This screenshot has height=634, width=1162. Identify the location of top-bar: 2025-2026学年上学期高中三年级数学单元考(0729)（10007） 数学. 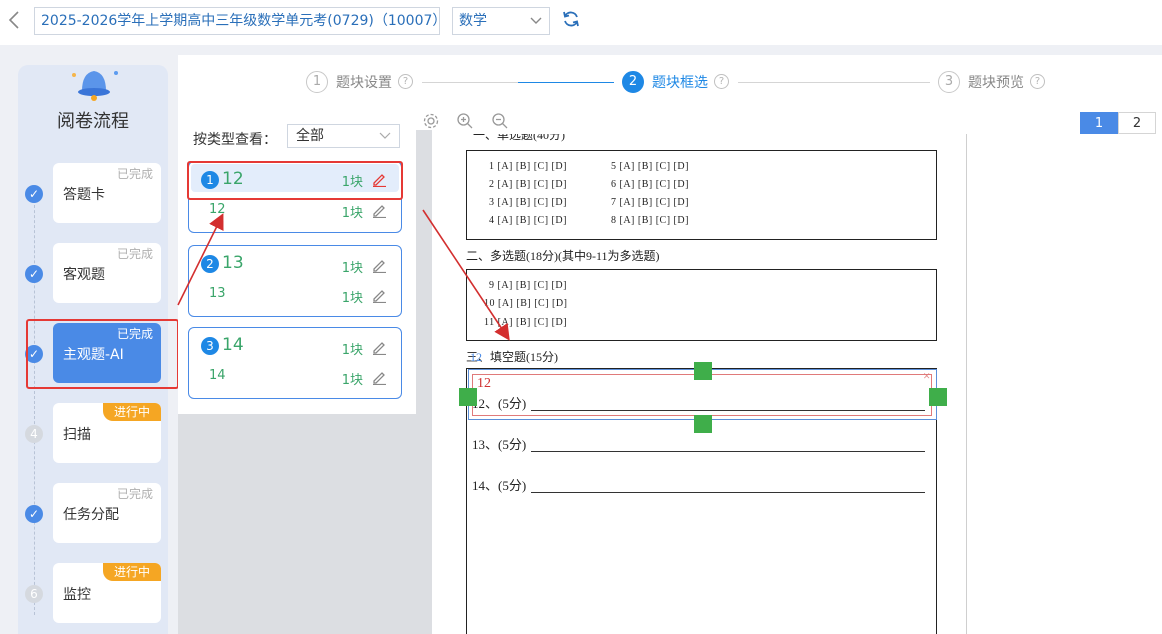
(581, 22).